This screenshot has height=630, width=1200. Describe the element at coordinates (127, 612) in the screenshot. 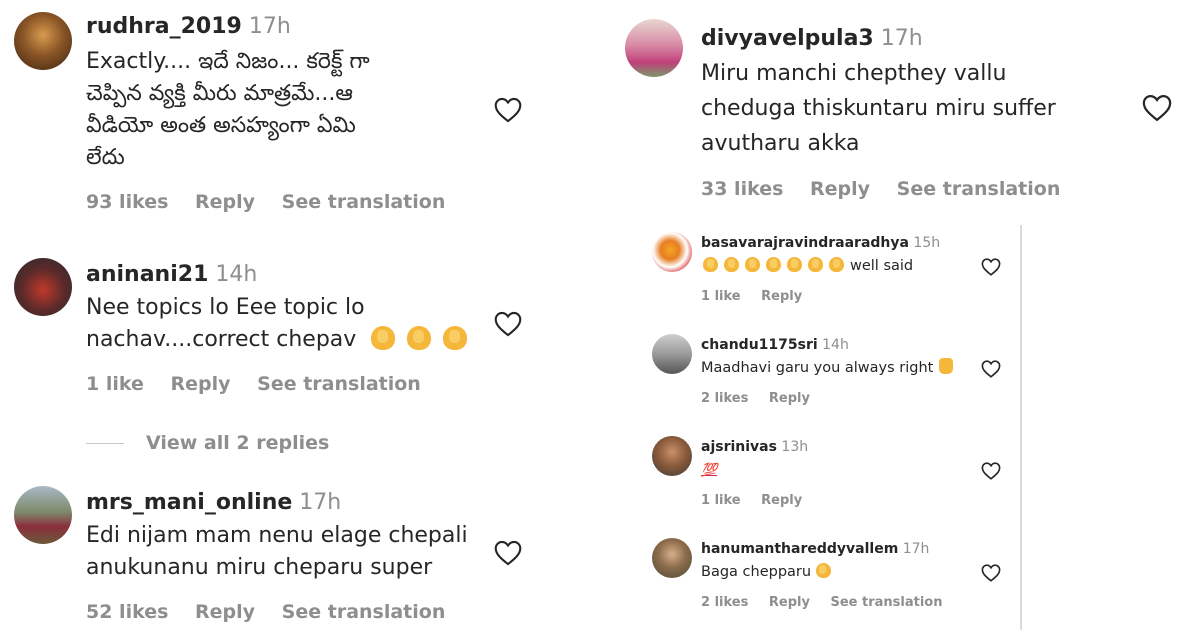

I see `likes-count: 52 likes` at that location.